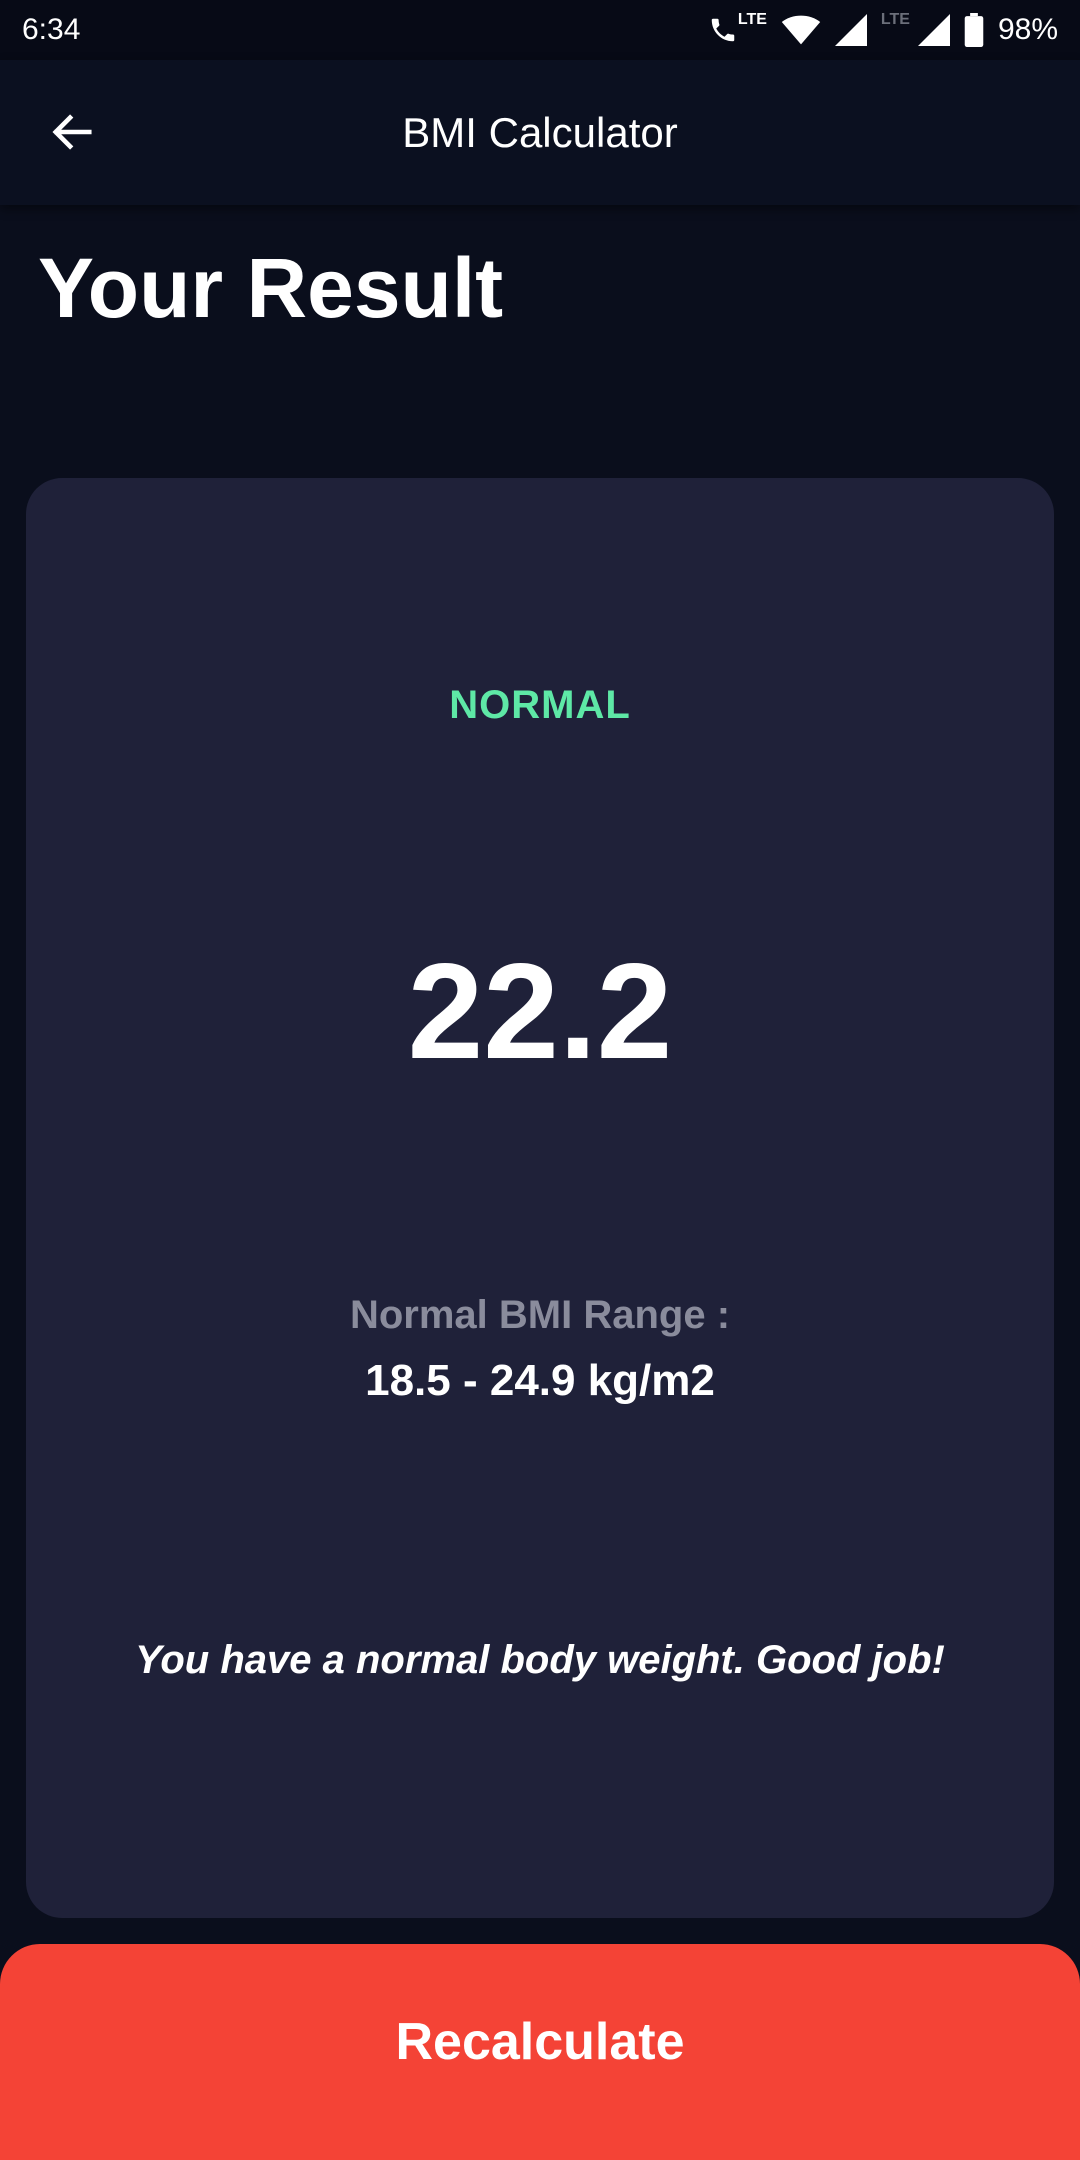 The height and width of the screenshot is (2160, 1080). I want to click on status-icons: LTE LTE 98%, so click(883, 29).